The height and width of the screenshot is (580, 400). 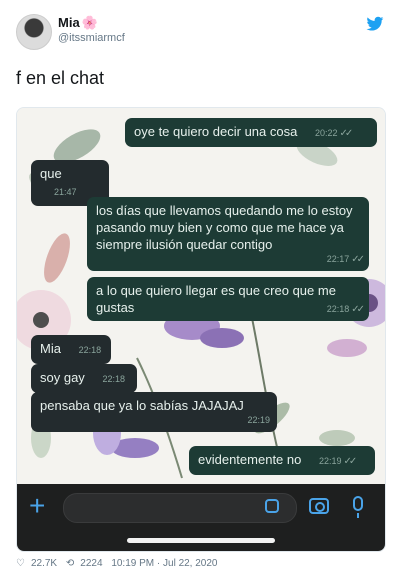 What do you see at coordinates (62, 377) in the screenshot?
I see `message-text: soy gay` at bounding box center [62, 377].